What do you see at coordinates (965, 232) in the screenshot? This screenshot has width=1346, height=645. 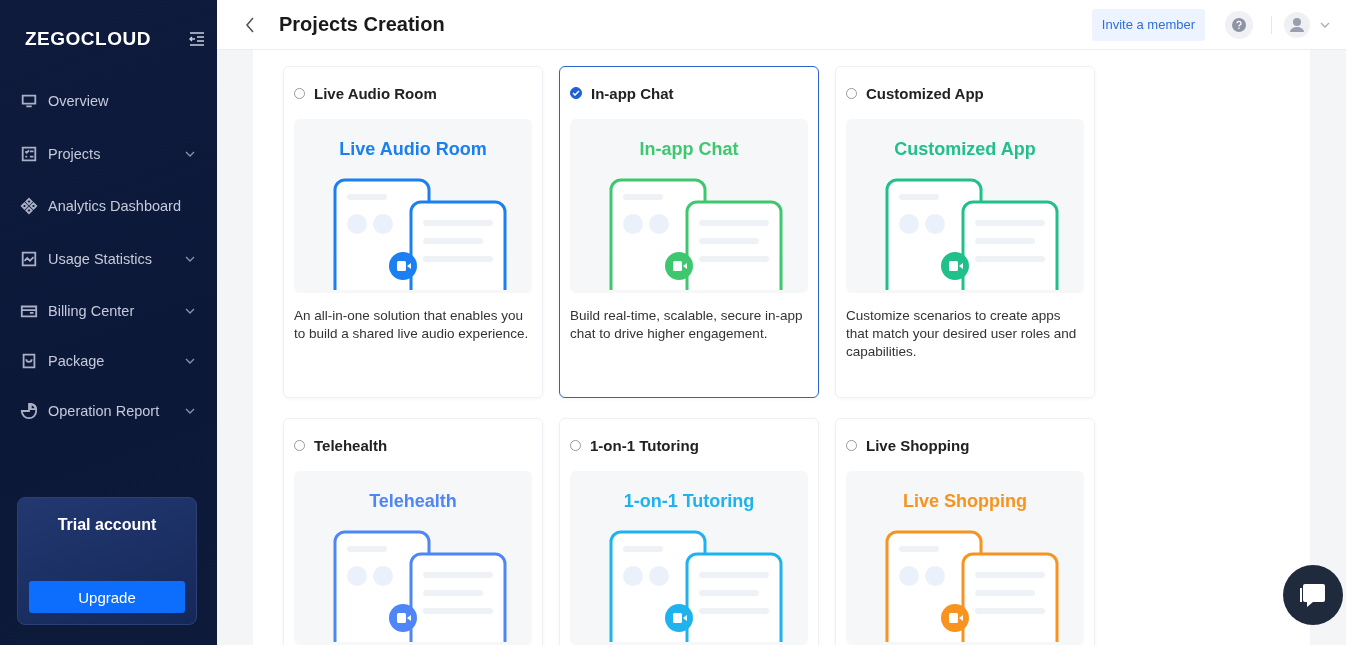 I see `project-type-card: Customized App Customized App Customize scenarios to create apps that match your desired user roles and capabilities.` at bounding box center [965, 232].